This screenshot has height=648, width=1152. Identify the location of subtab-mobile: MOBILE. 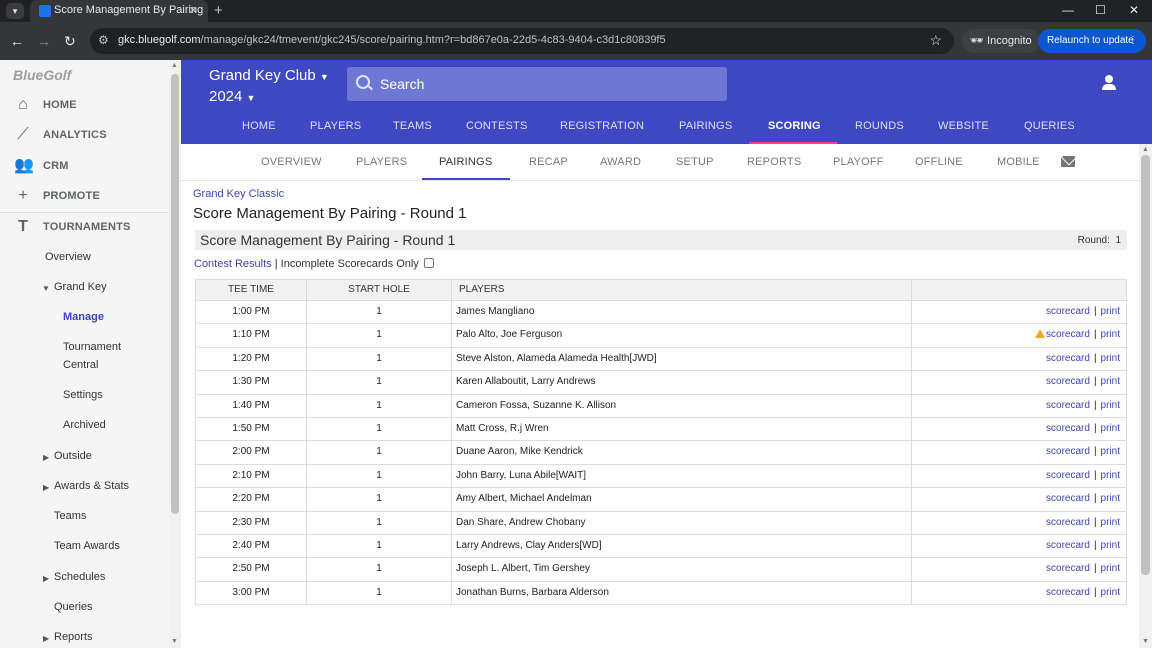
(1018, 162).